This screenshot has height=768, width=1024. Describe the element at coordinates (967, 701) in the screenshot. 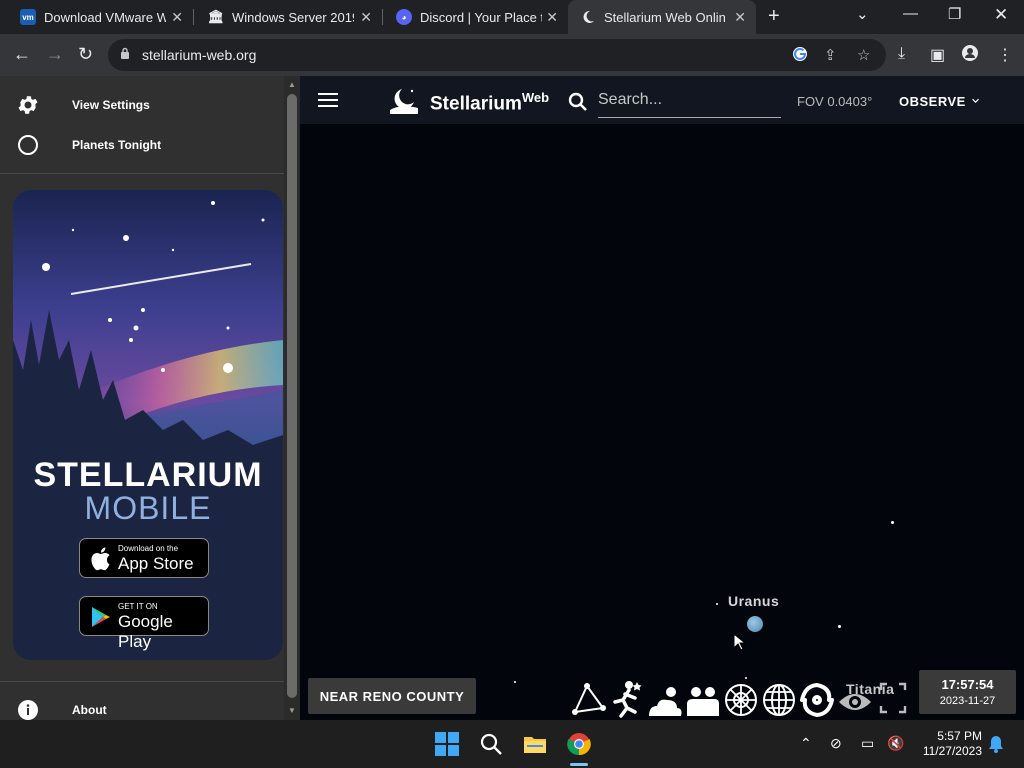

I see `sky-date: 2023-11-27` at that location.